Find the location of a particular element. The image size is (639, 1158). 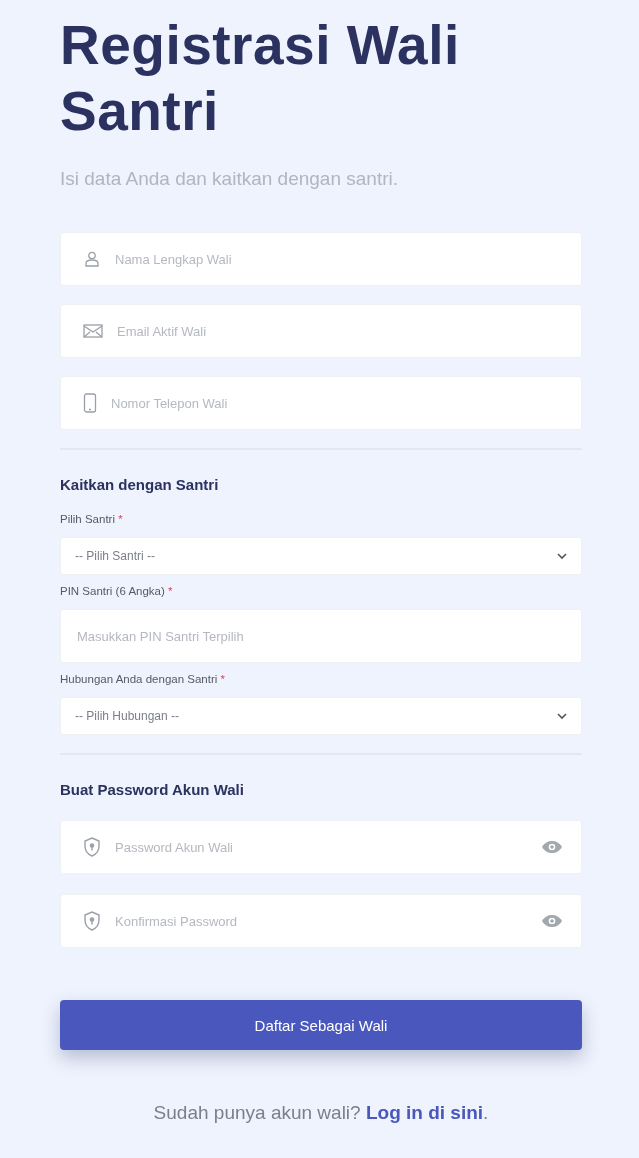

register-button: Daftar Sebagai Wali is located at coordinates (321, 1025).